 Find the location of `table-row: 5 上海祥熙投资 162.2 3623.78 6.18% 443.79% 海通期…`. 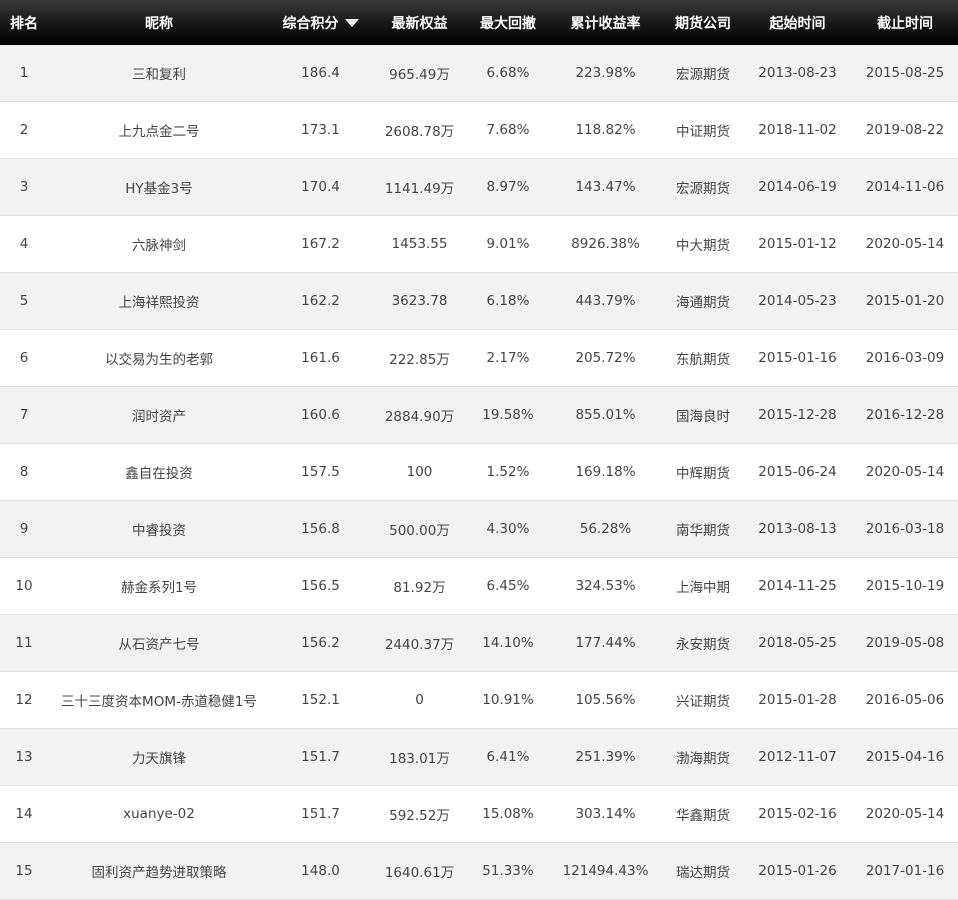

table-row: 5 上海祥熙投资 162.2 3623.78 6.18% 443.79% 海通期… is located at coordinates (479, 301).